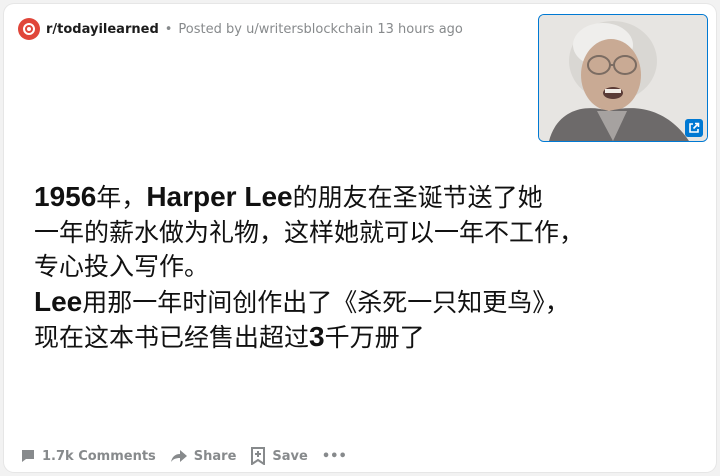  Describe the element at coordinates (290, 456) in the screenshot. I see `save-label: Save` at that location.